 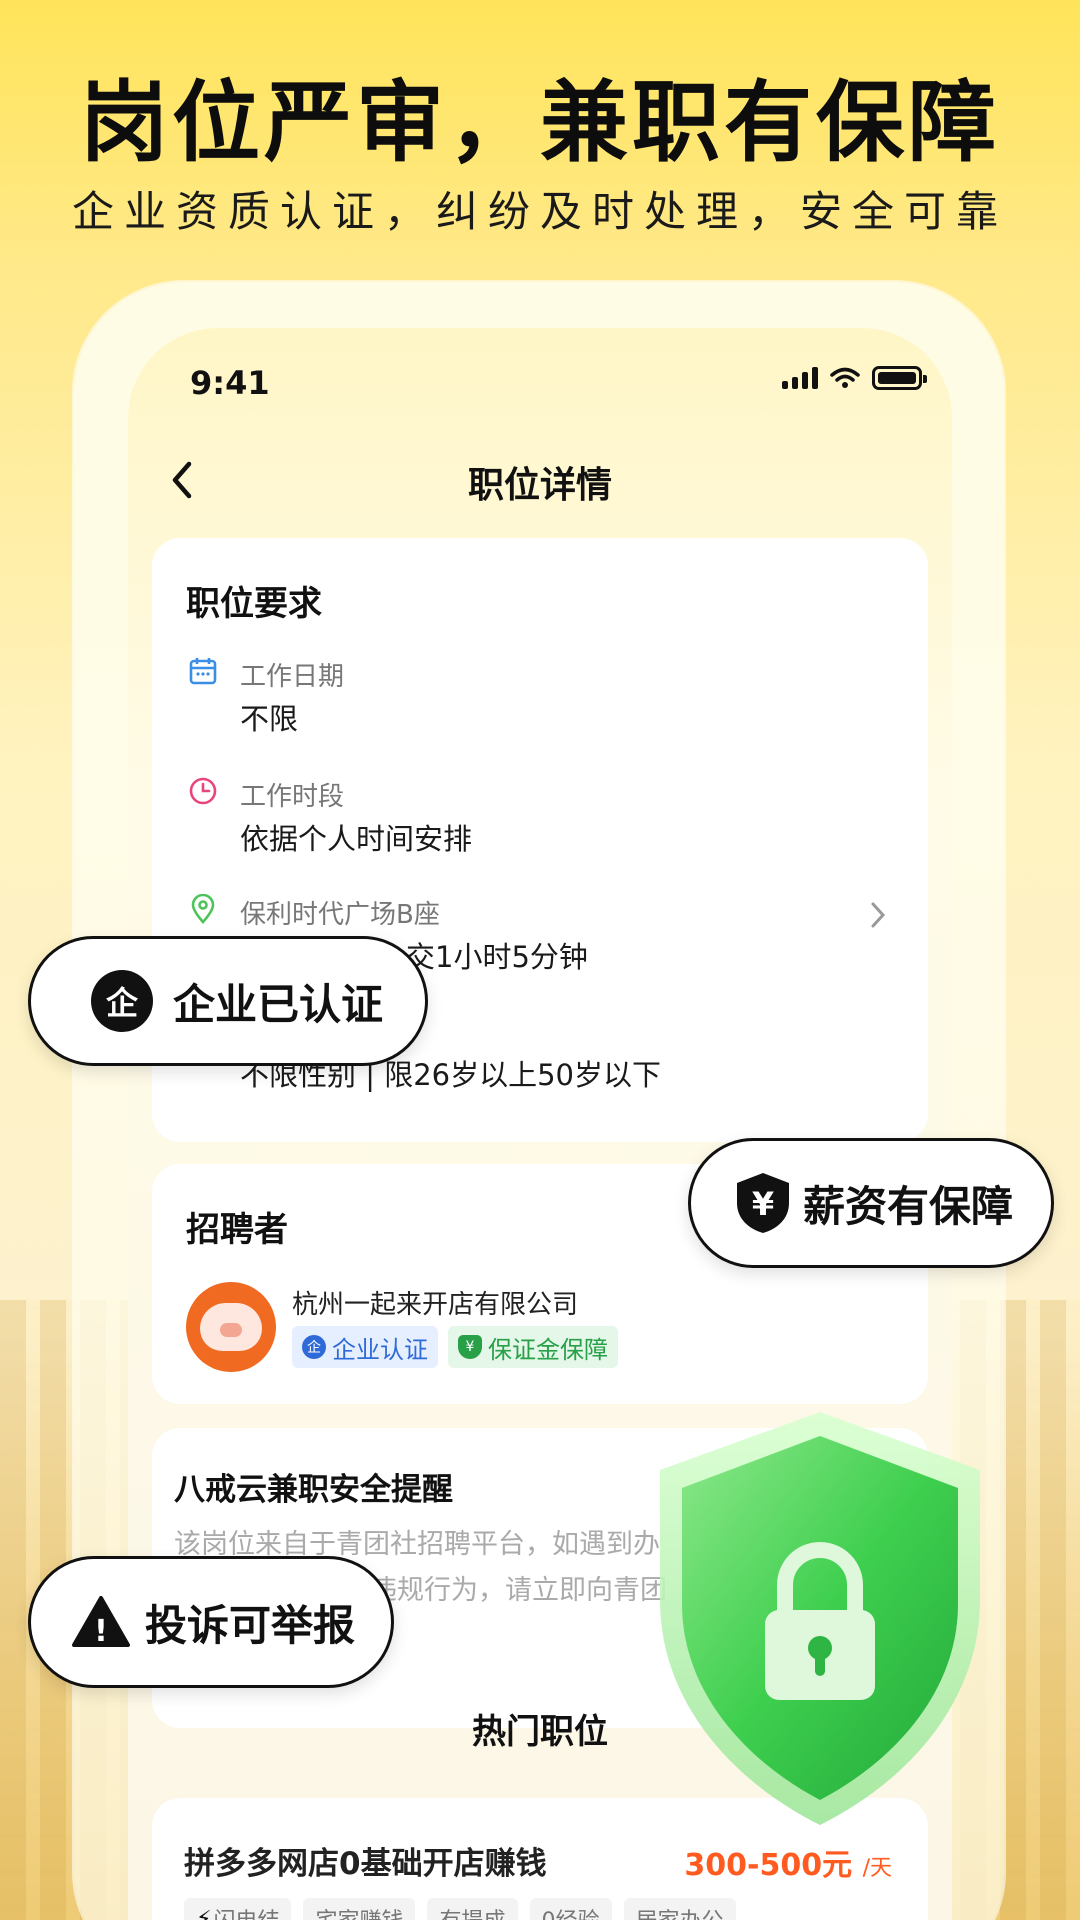 What do you see at coordinates (539, 122) in the screenshot?
I see `promo-headline: 岗位严审，兼职有保障` at bounding box center [539, 122].